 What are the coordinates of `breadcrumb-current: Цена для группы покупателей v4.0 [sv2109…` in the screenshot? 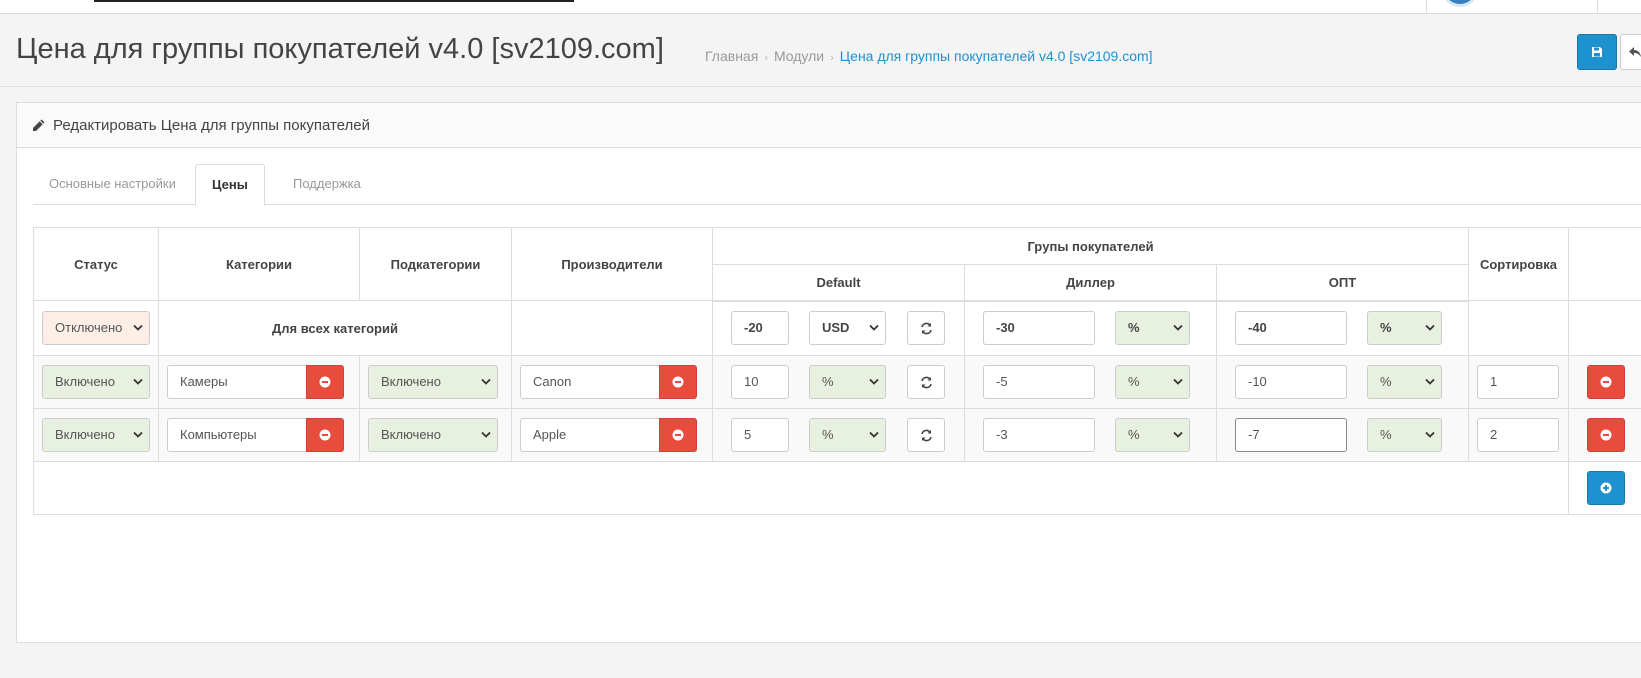 It's located at (996, 56).